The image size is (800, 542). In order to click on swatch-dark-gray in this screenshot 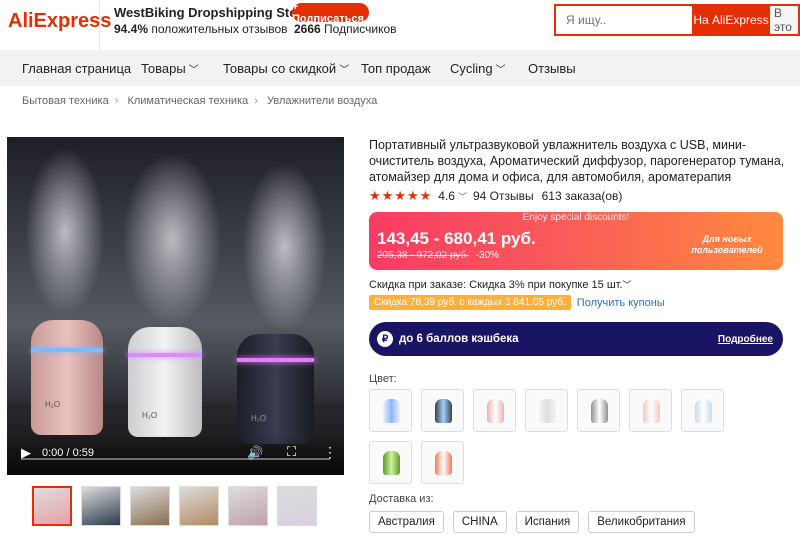, I will do `click(442, 410)`.